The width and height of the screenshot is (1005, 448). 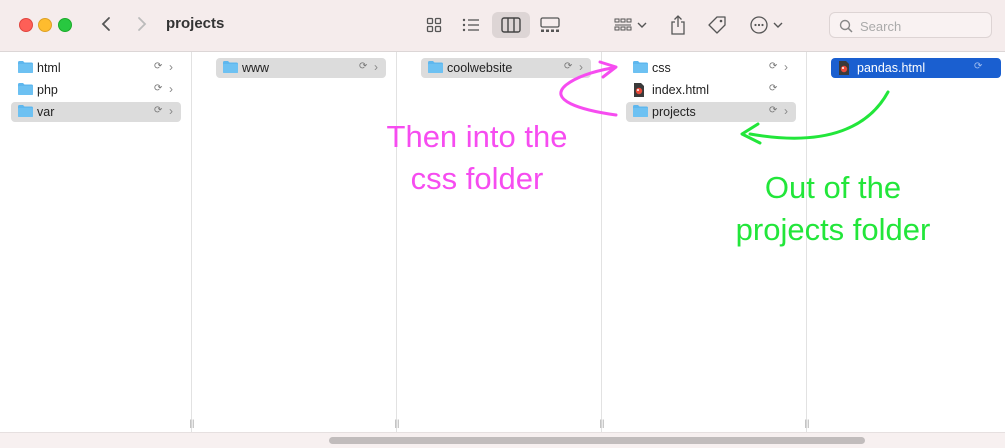 I want to click on grid-icon, so click(x=434, y=25).